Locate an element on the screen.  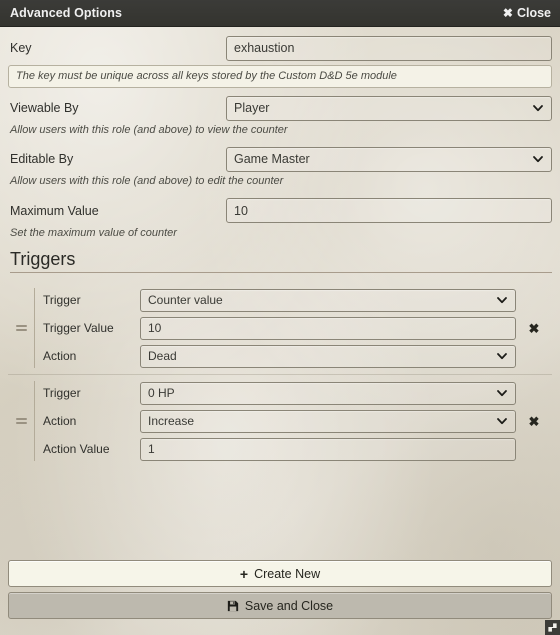
trigger-action-row: Action Increase is located at coordinates (279, 421).